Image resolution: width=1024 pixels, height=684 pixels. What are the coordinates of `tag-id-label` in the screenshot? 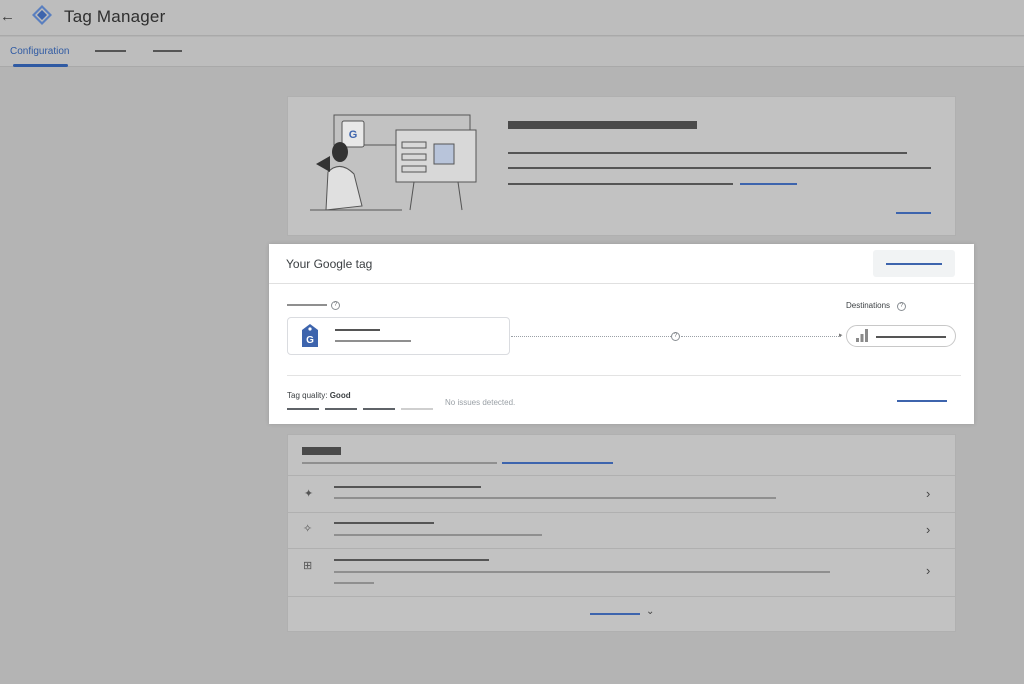 It's located at (307, 305).